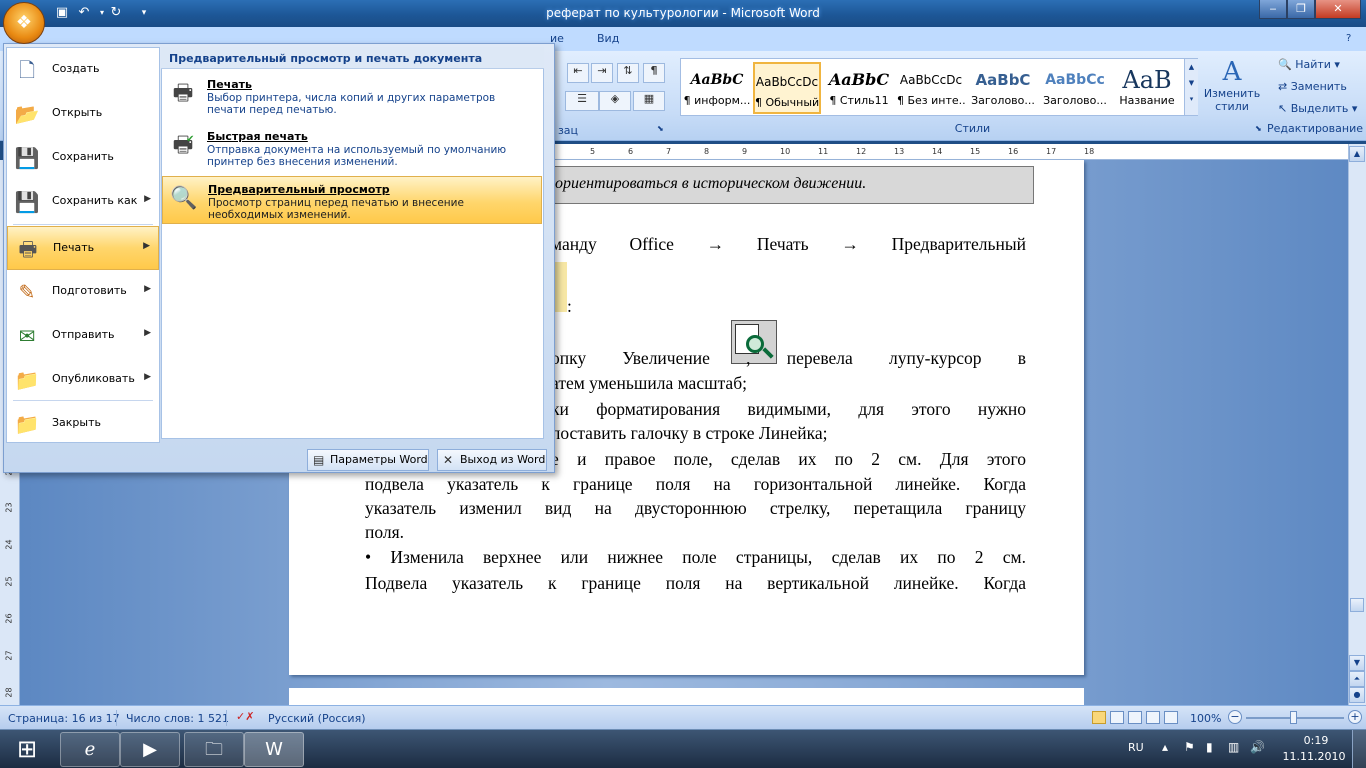 This screenshot has width=1366, height=768. Describe the element at coordinates (1189, 747) in the screenshot. I see `flag-icon: ⚑` at that location.